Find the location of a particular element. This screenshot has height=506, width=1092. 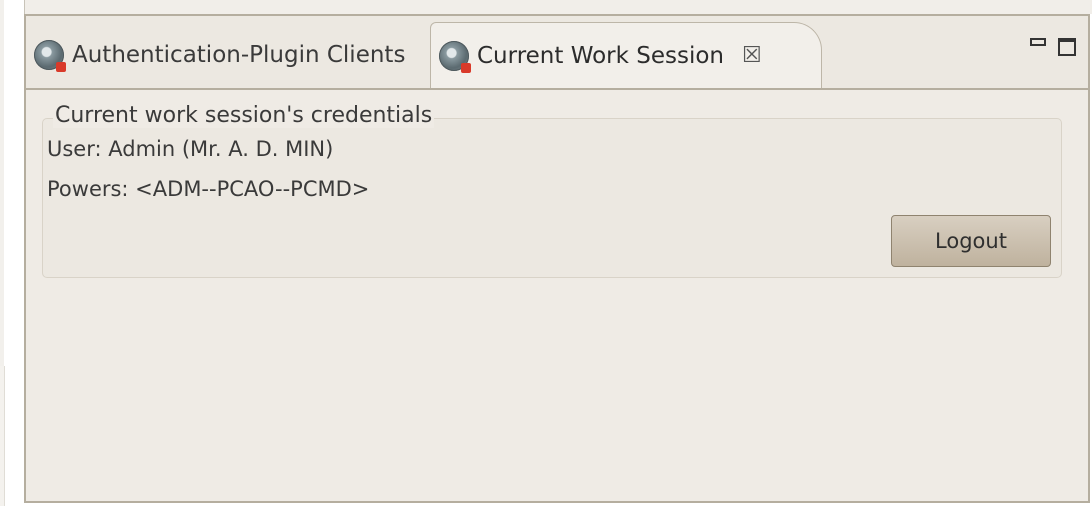

group-title: Current work session's credentials is located at coordinates (244, 115).